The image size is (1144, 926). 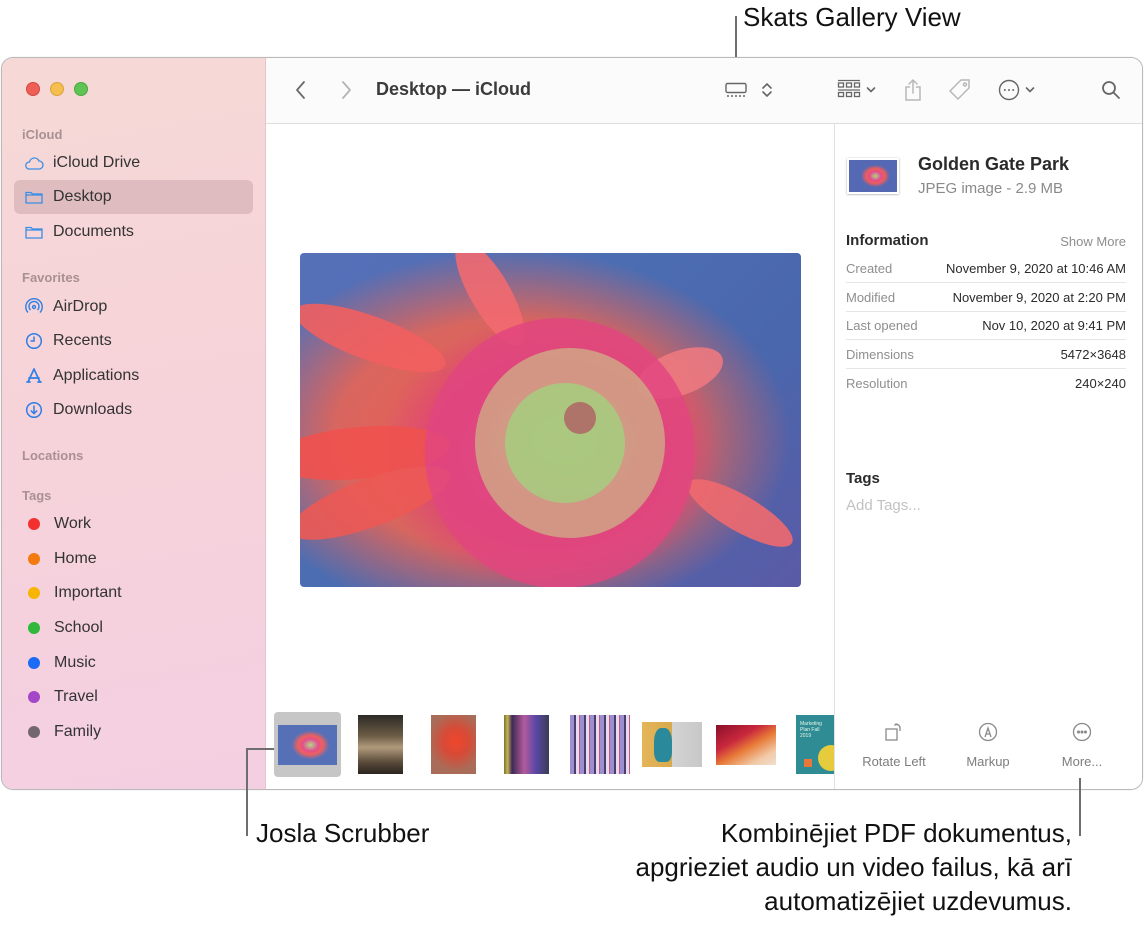 I want to click on minimize-window-button, so click(x=57, y=89).